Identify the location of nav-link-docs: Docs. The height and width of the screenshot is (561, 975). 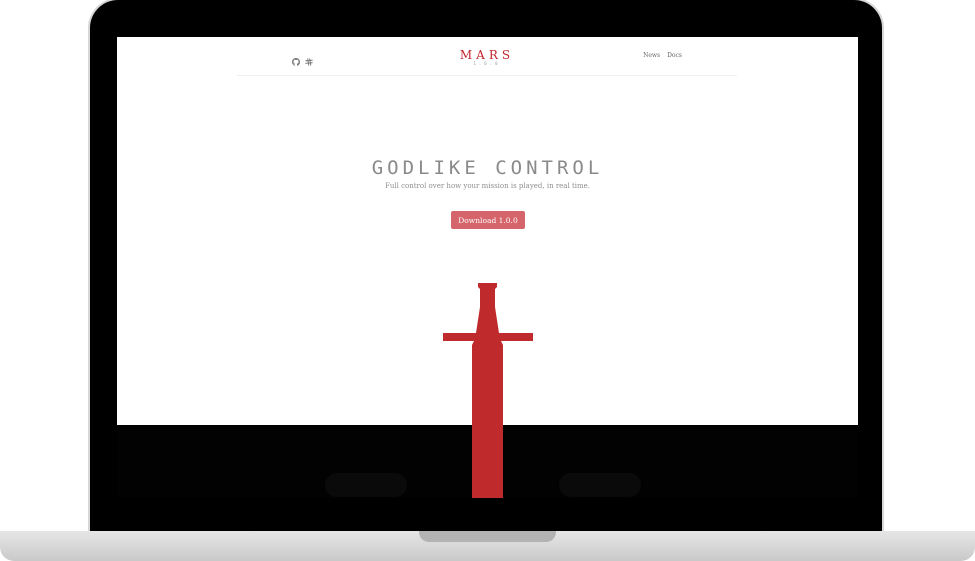
(674, 55).